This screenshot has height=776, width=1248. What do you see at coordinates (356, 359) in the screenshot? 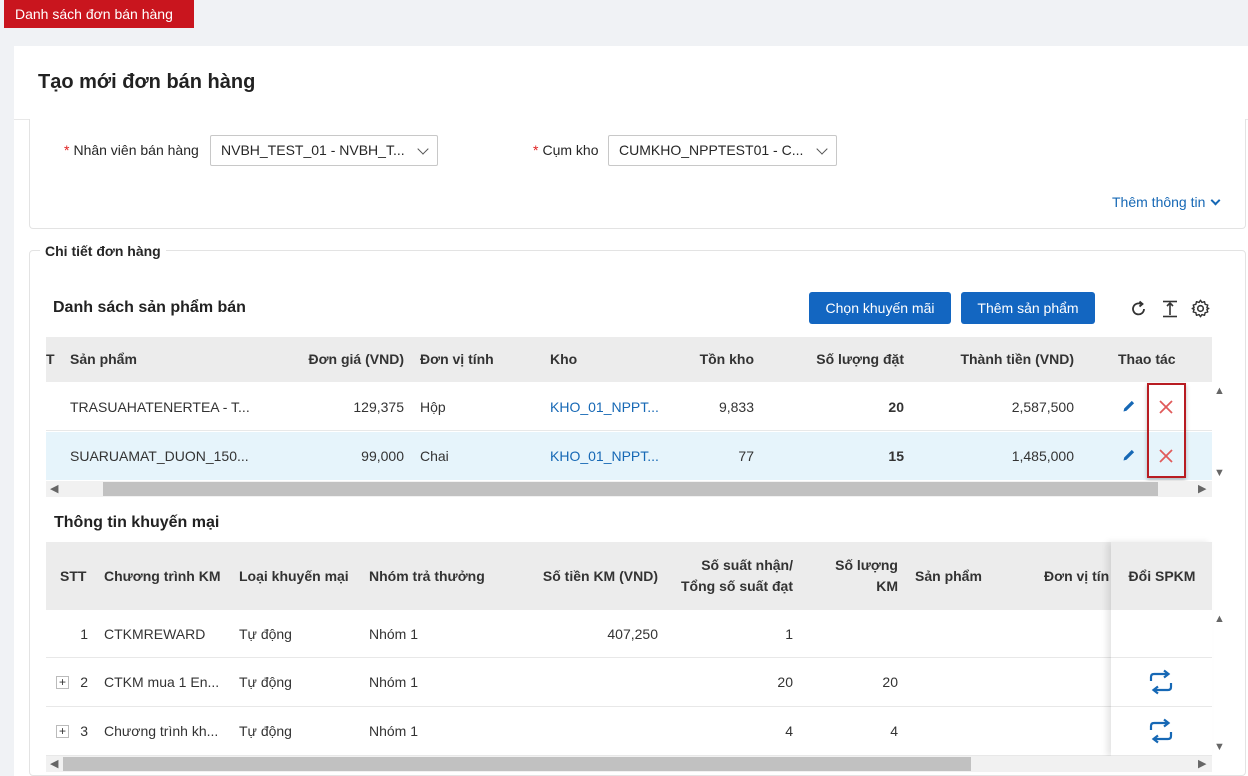
I see `col-price: Đơn giá (VND)` at bounding box center [356, 359].